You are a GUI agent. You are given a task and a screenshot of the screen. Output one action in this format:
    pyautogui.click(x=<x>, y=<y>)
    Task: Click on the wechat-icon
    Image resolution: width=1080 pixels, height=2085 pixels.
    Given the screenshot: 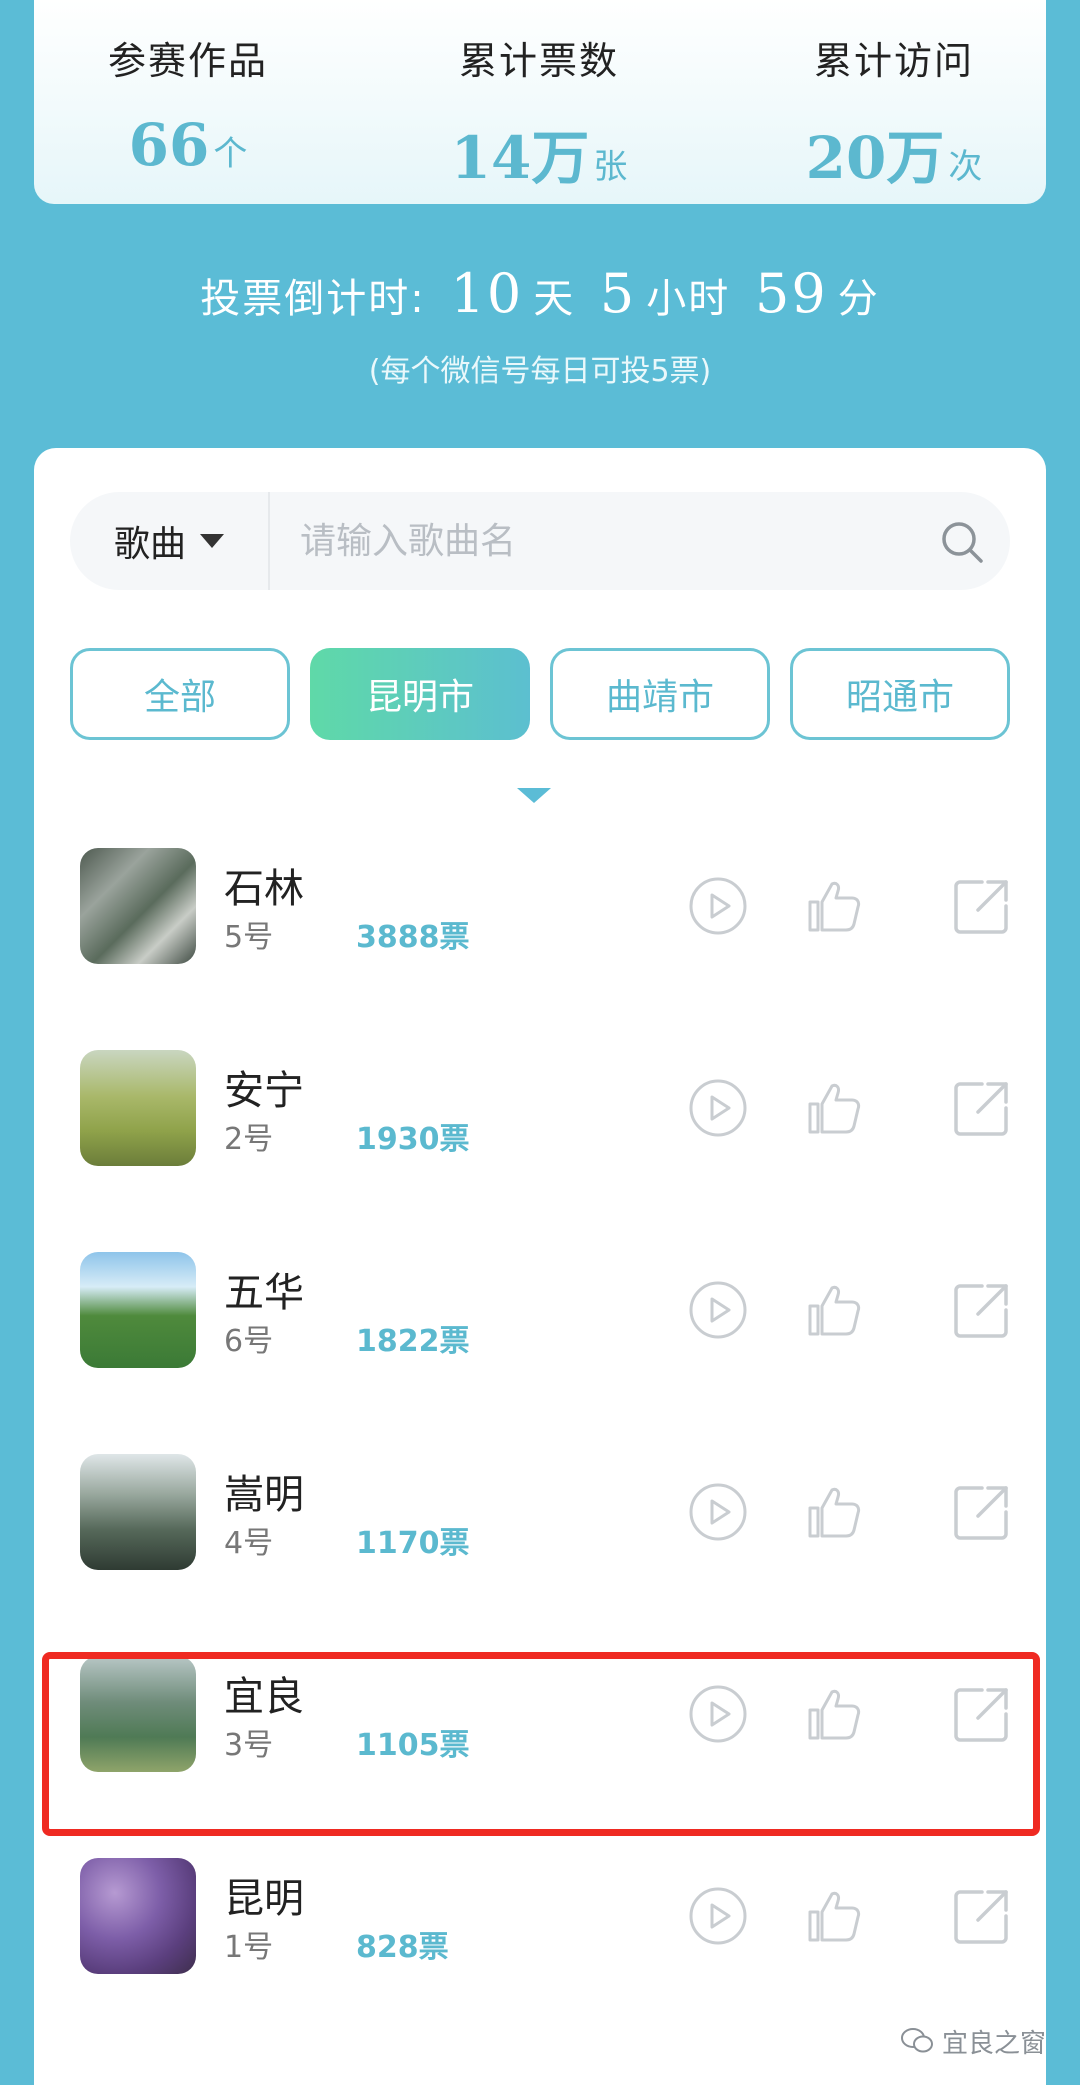 What is the action you would take?
    pyautogui.click(x=916, y=2040)
    